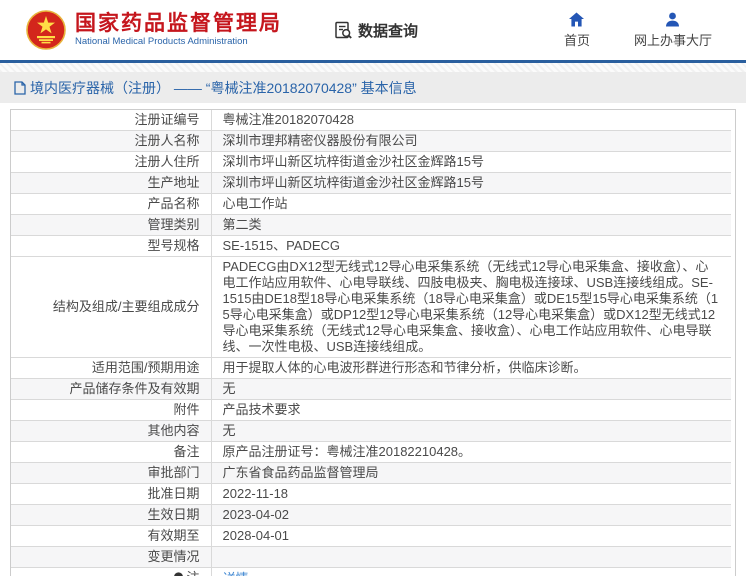 Image resolution: width=746 pixels, height=576 pixels. Describe the element at coordinates (471, 572) in the screenshot. I see `field-value: 详情` at that location.